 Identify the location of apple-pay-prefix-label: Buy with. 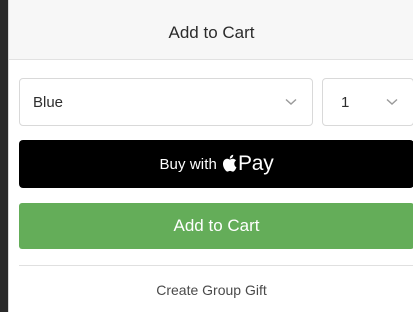
(188, 164).